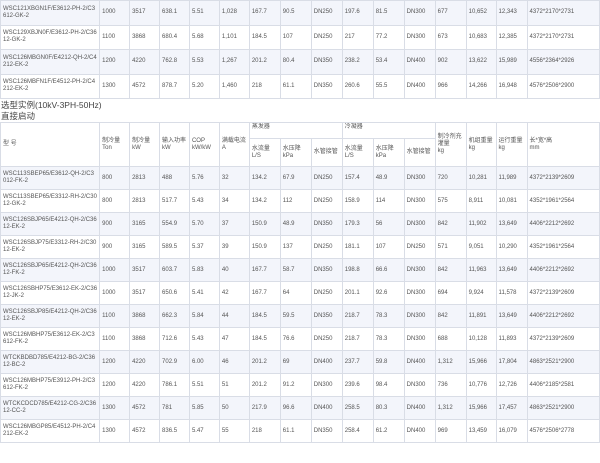 This screenshot has height=463, width=600. Describe the element at coordinates (204, 316) in the screenshot. I see `cell-cop: 5.84` at that location.